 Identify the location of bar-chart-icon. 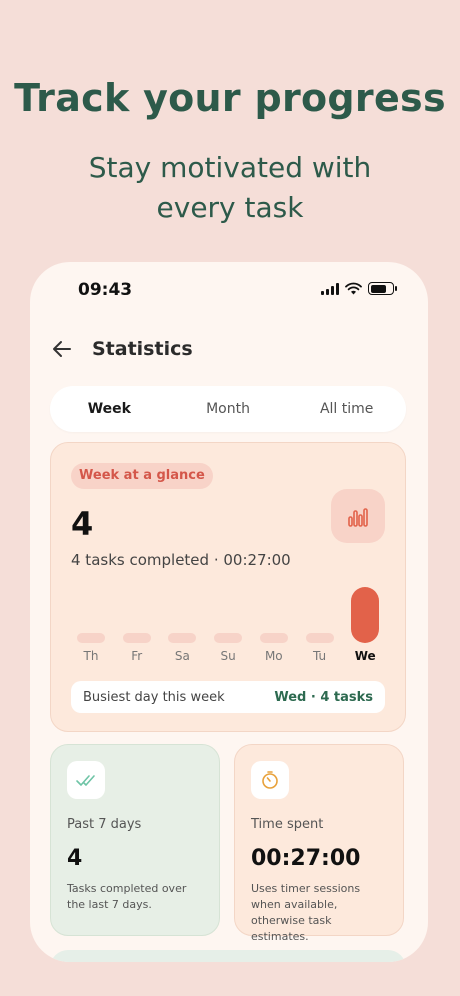
(358, 516).